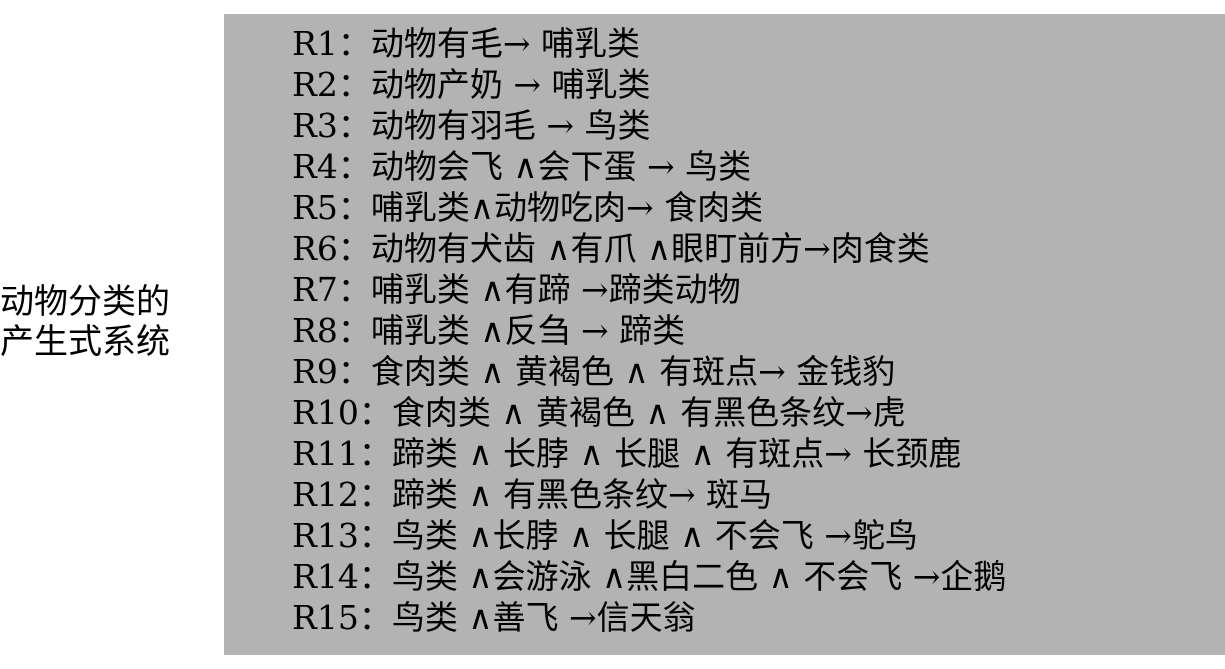 This screenshot has height=669, width=1225. I want to click on rule-id: R6：, so click(331, 248).